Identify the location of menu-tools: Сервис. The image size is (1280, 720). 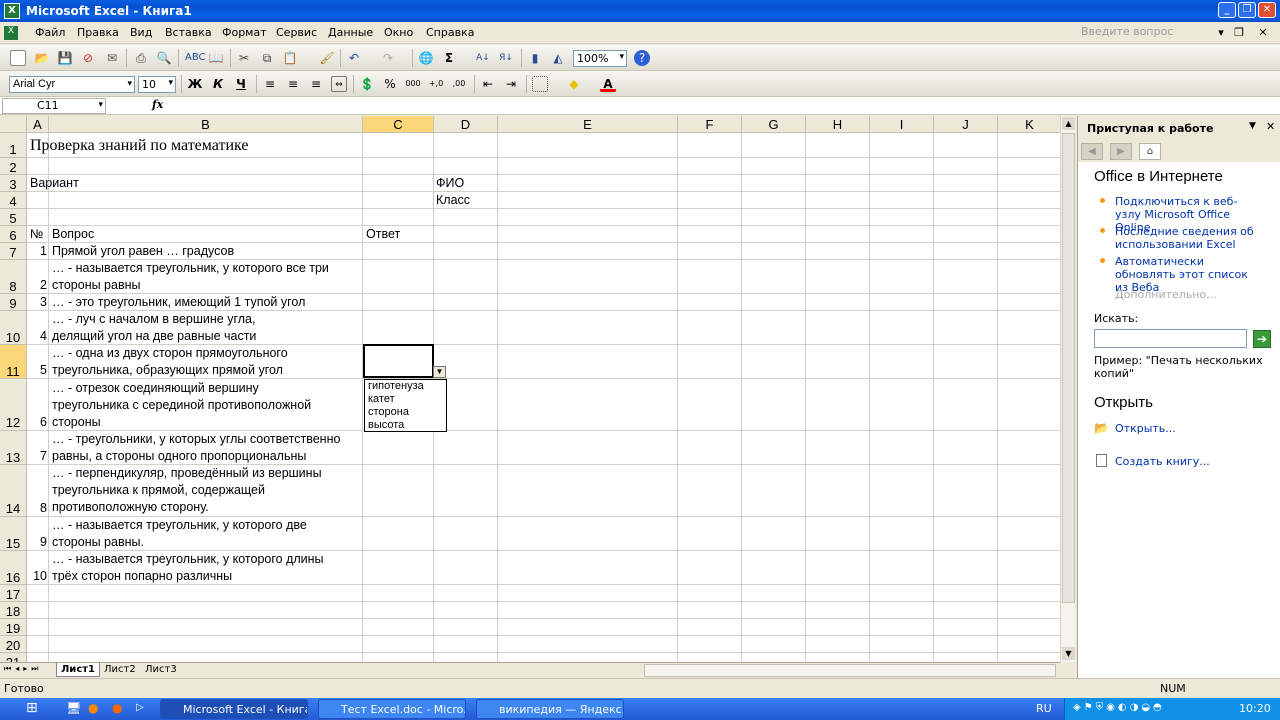
(296, 32).